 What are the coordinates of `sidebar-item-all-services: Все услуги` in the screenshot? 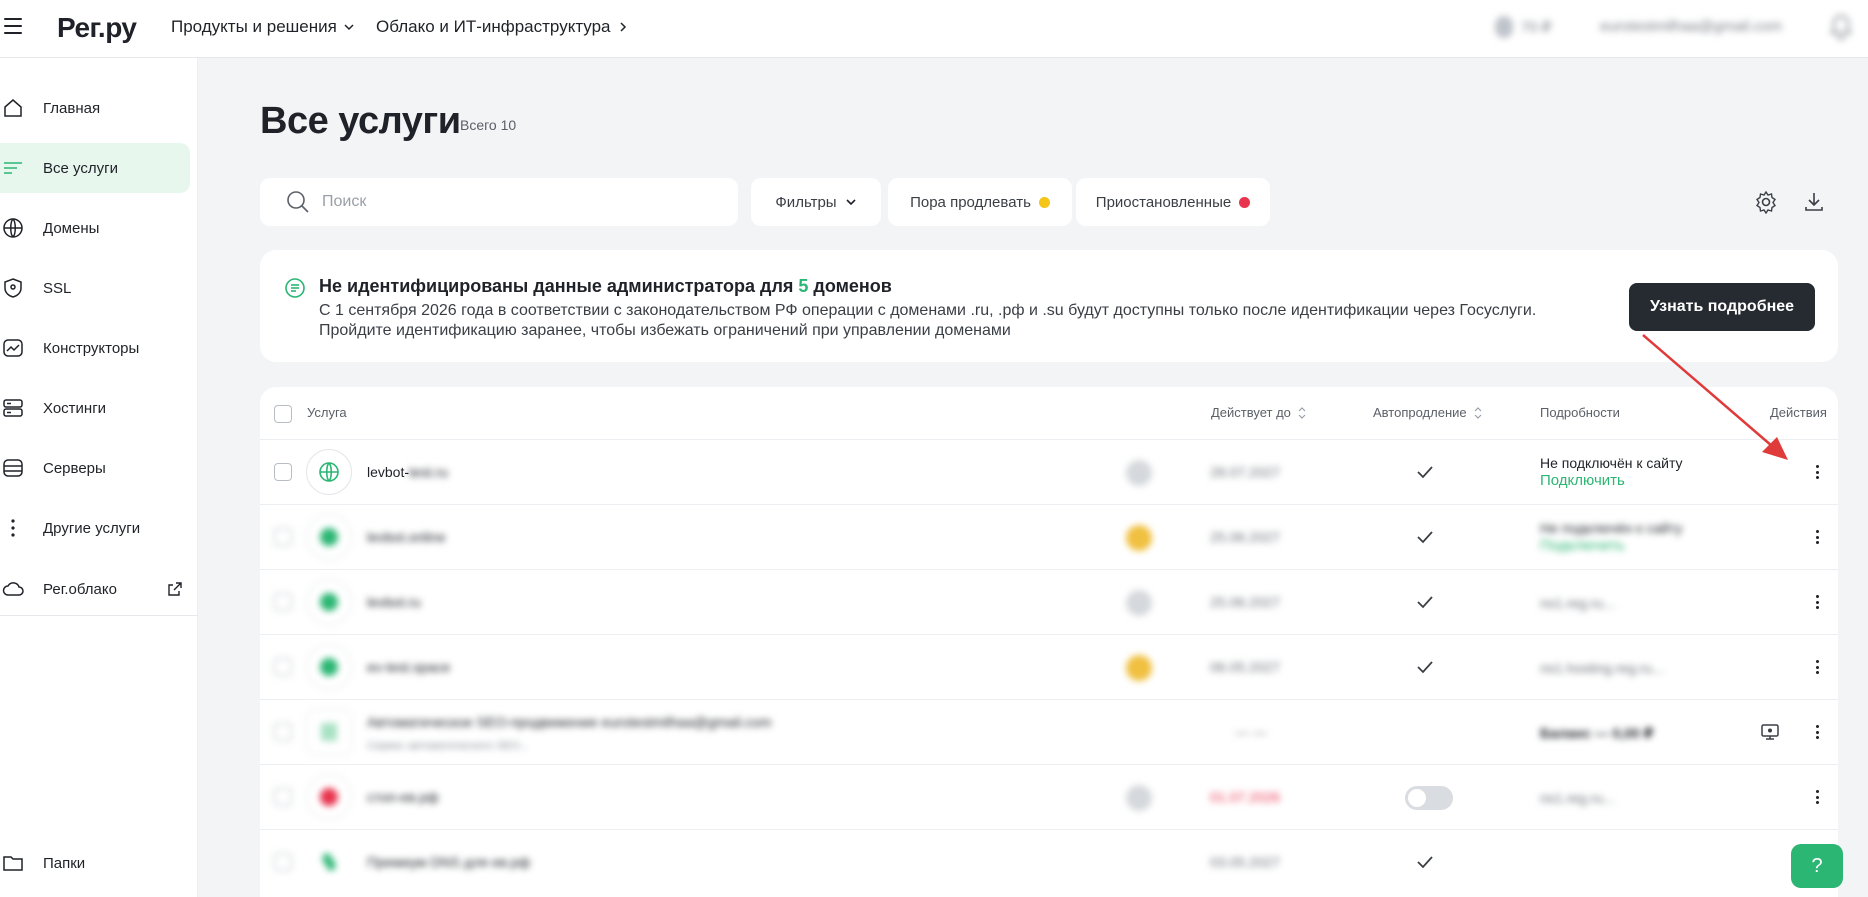 It's located at (95, 168).